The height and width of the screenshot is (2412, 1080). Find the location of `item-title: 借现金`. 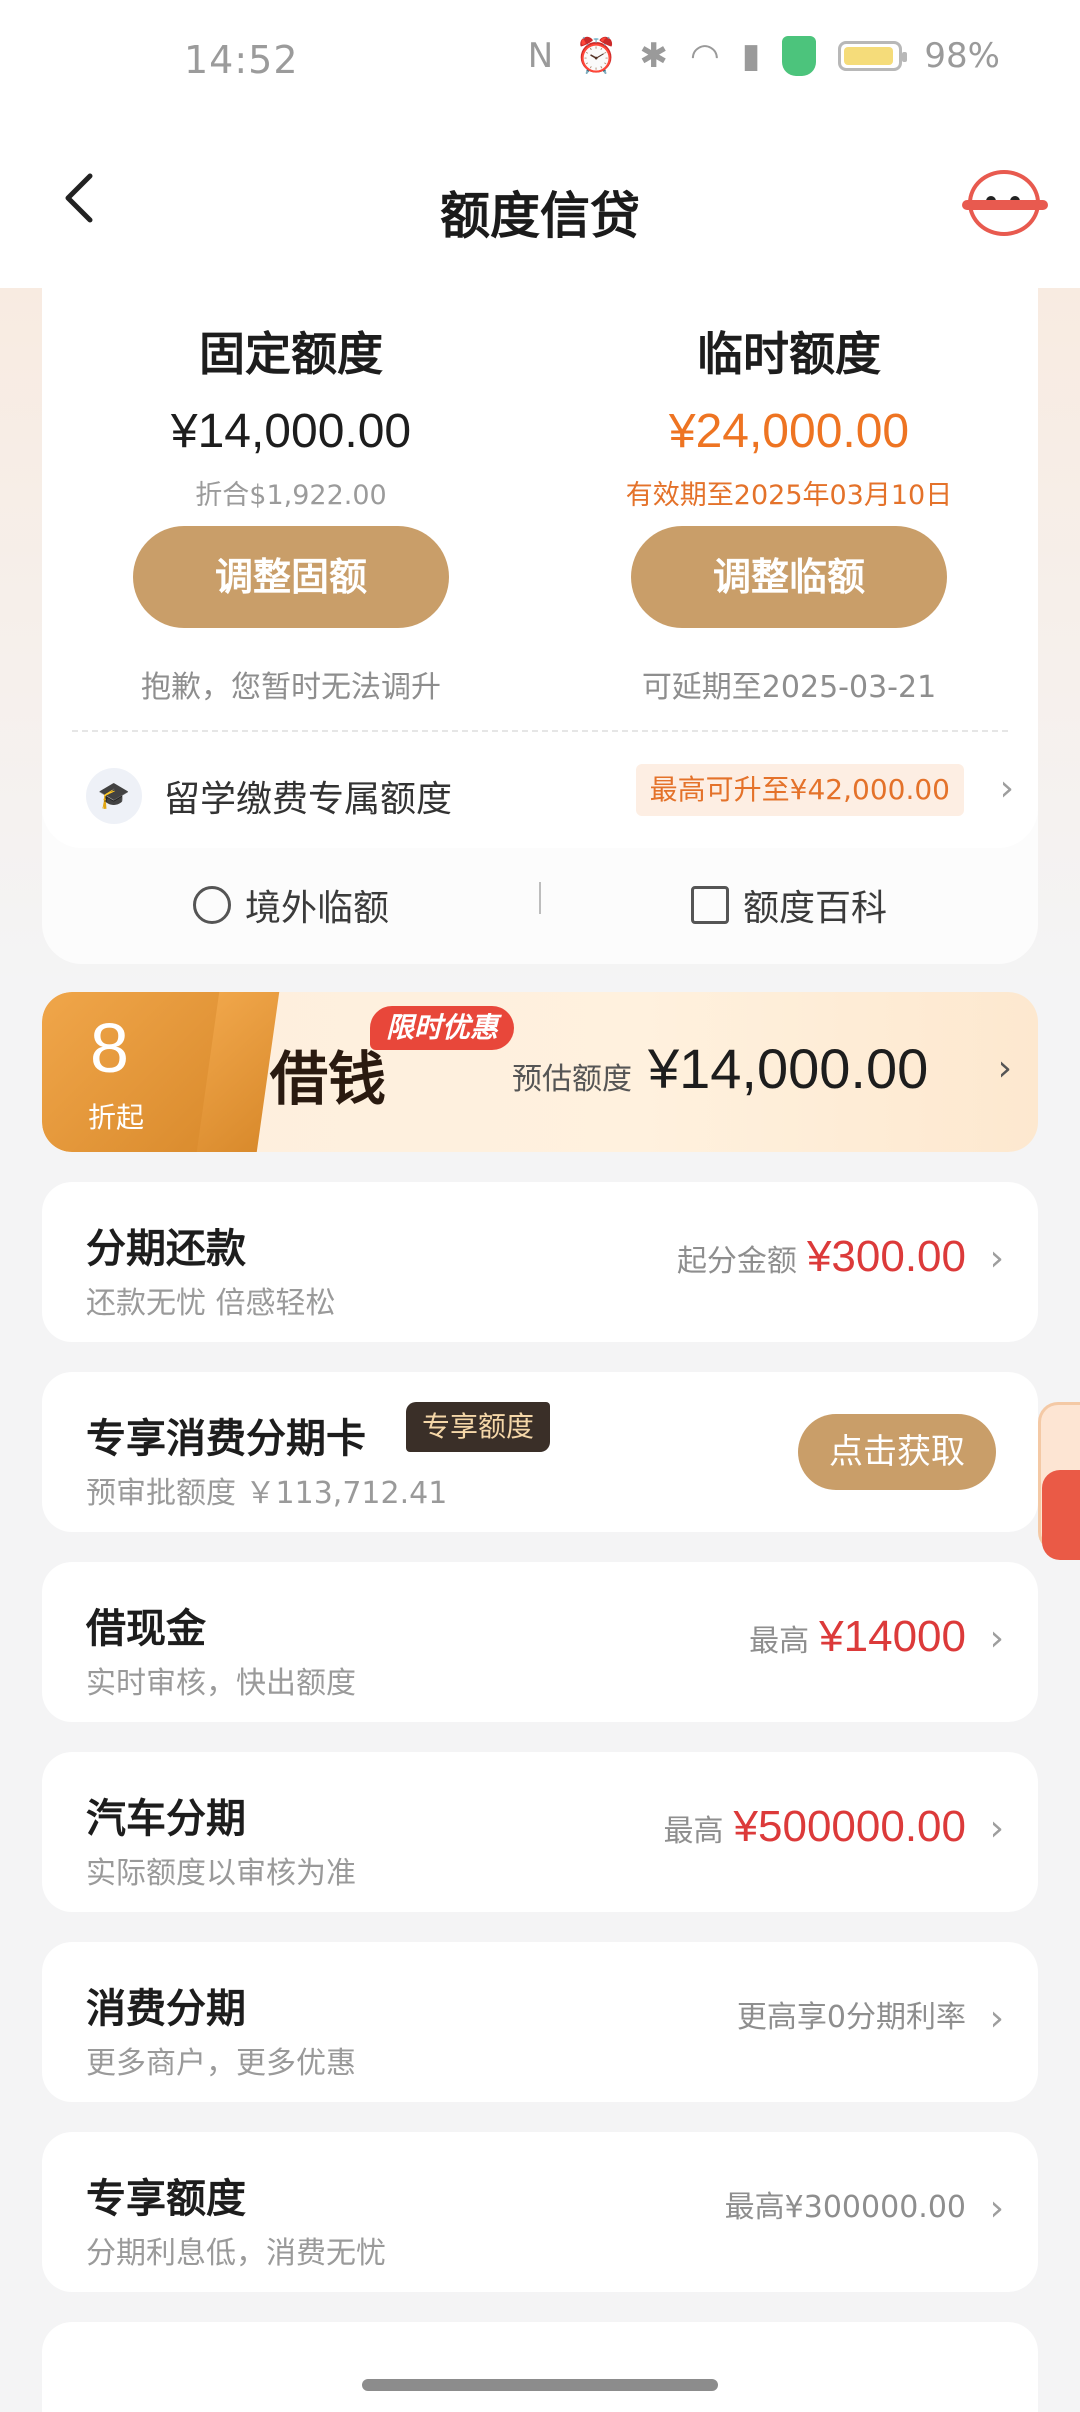

item-title: 借现金 is located at coordinates (146, 1629).